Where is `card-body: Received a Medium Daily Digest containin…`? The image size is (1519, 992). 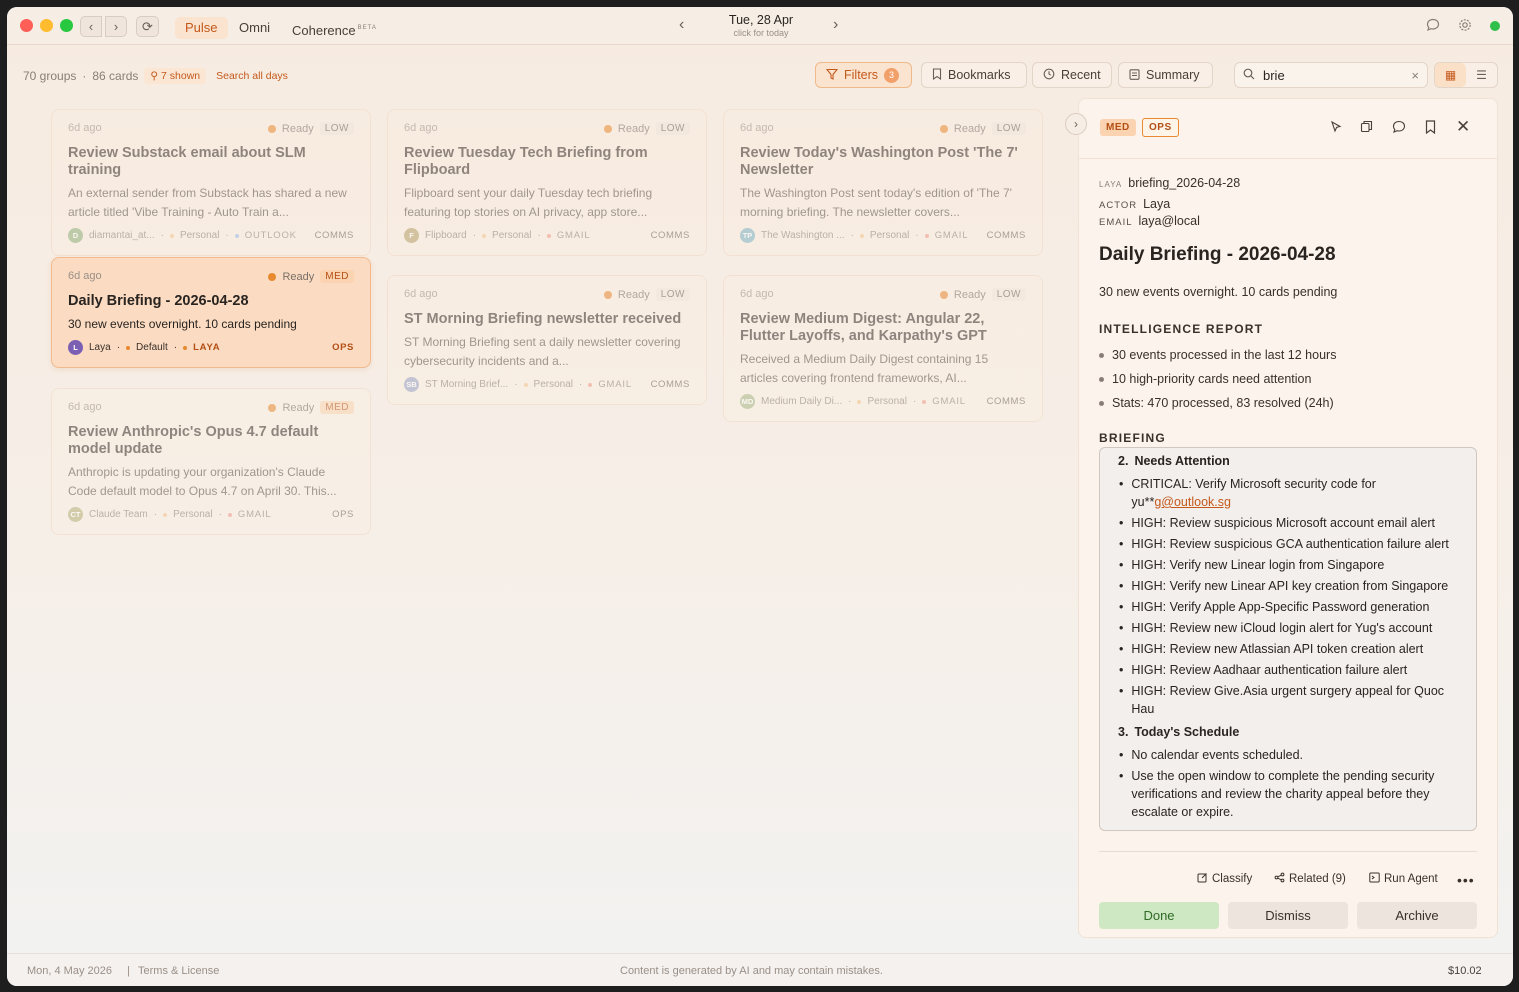 card-body: Received a Medium Daily Digest containin… is located at coordinates (864, 368).